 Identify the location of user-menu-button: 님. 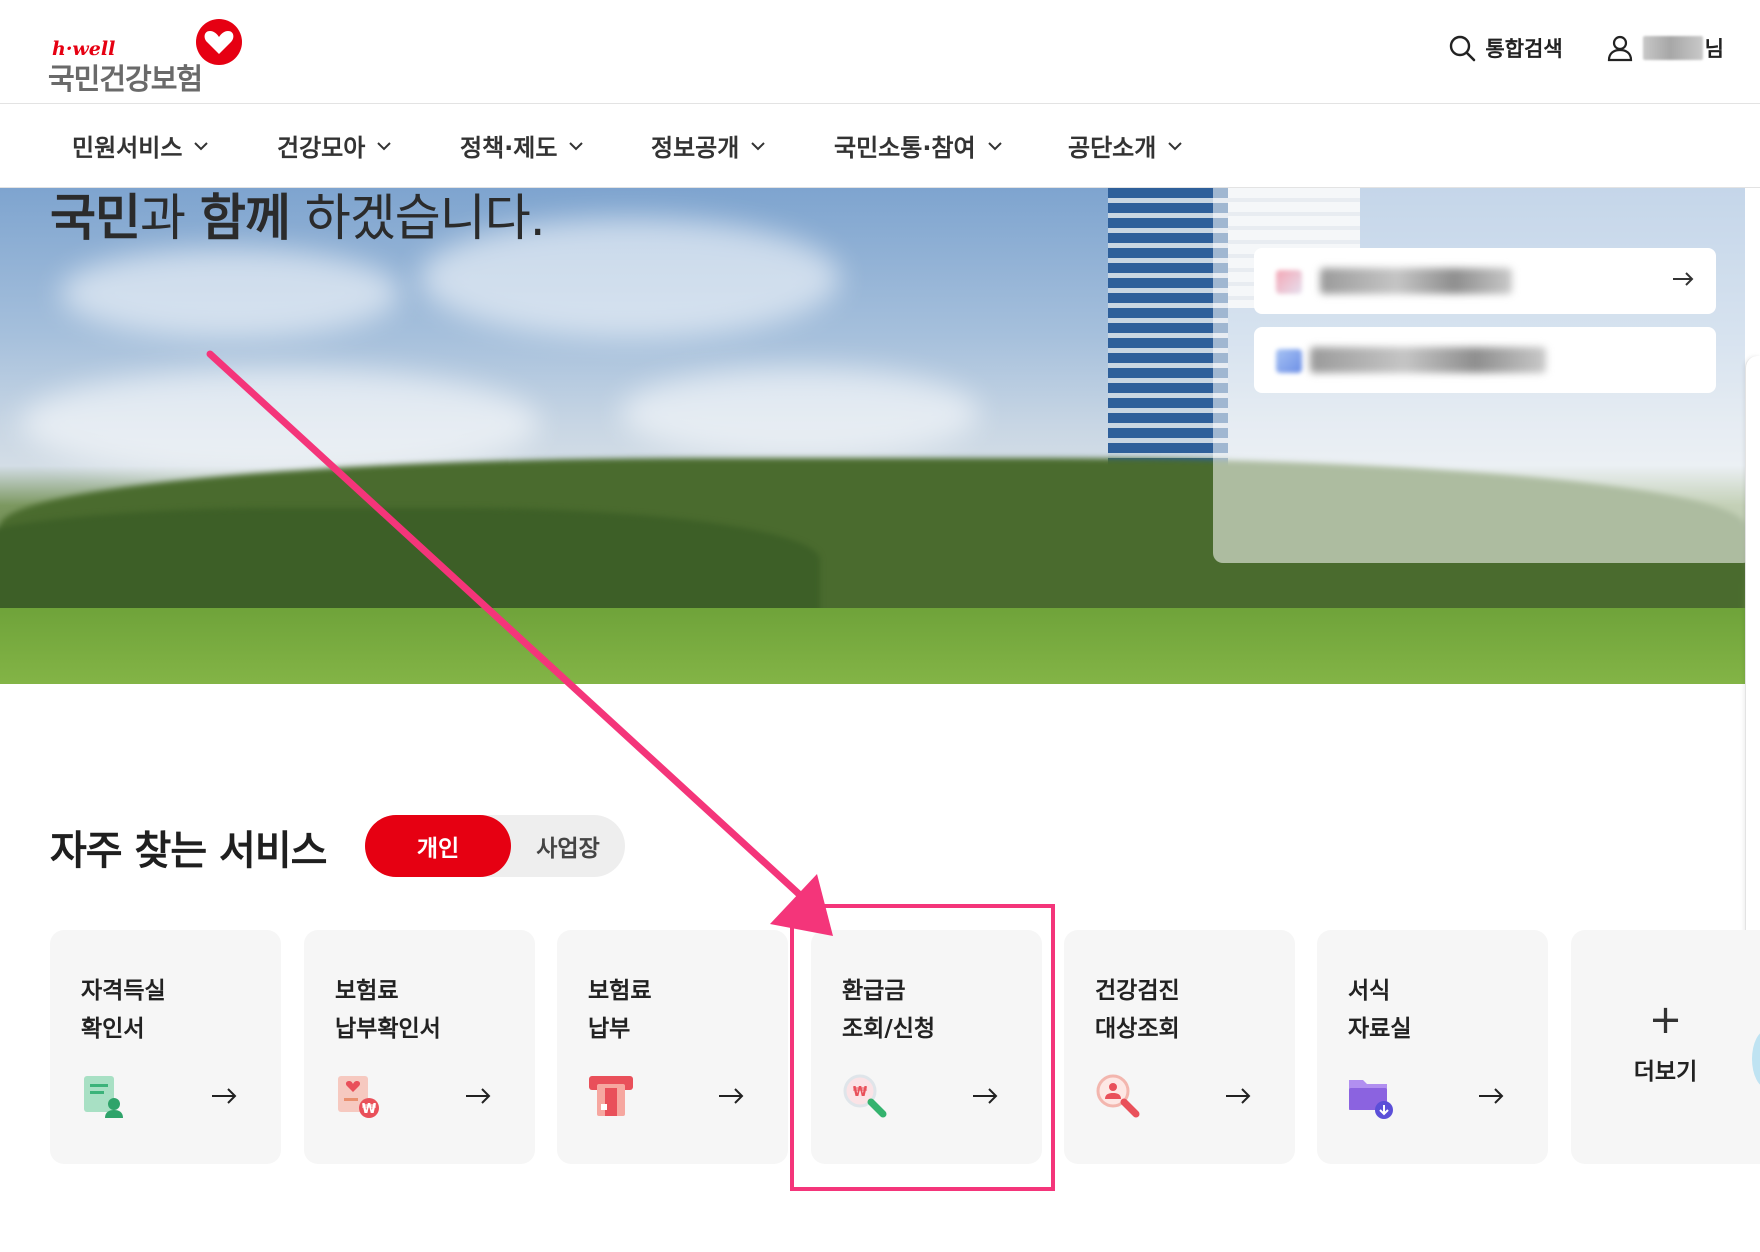
(1664, 48).